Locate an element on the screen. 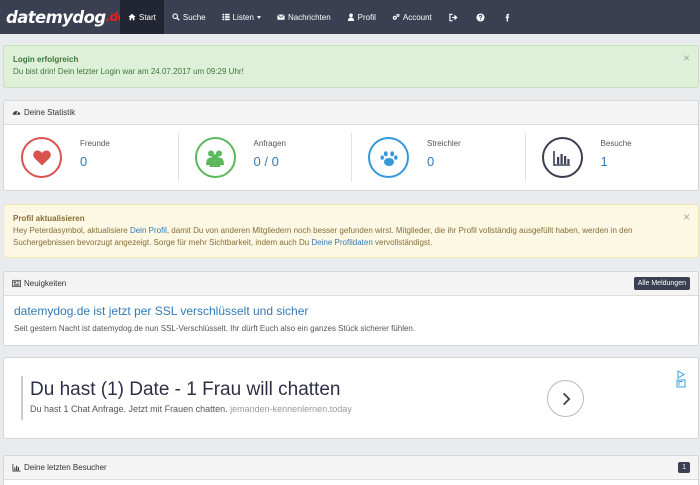  stat-freunde-text: Freunde 0 is located at coordinates (95, 154).